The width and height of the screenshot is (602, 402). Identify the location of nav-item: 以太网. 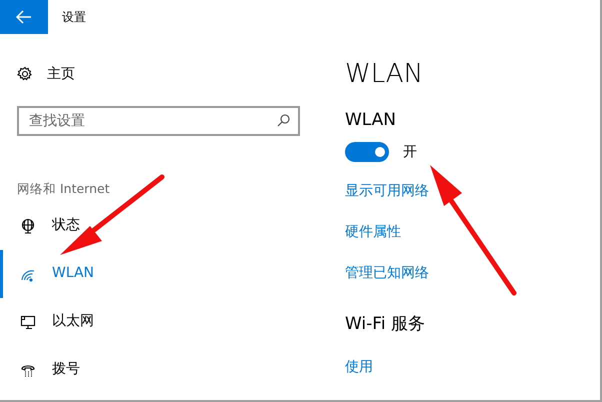
(155, 322).